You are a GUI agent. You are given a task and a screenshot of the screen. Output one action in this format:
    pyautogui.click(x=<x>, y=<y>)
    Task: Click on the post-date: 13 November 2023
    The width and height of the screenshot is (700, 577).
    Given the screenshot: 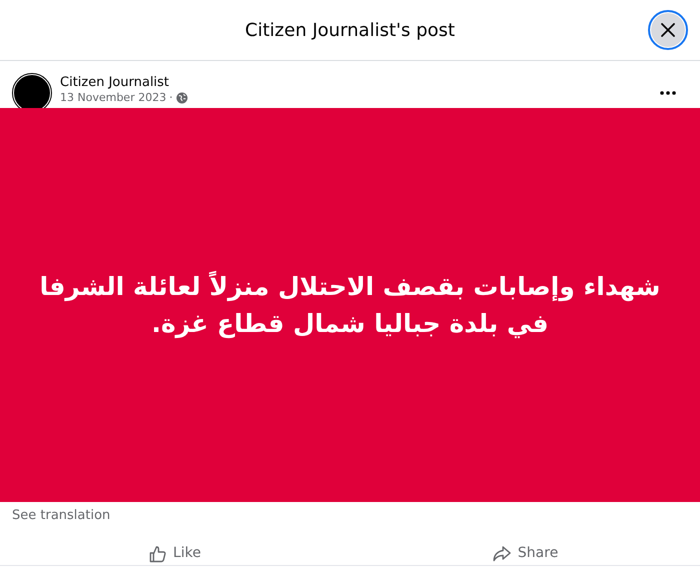 What is the action you would take?
    pyautogui.click(x=113, y=97)
    